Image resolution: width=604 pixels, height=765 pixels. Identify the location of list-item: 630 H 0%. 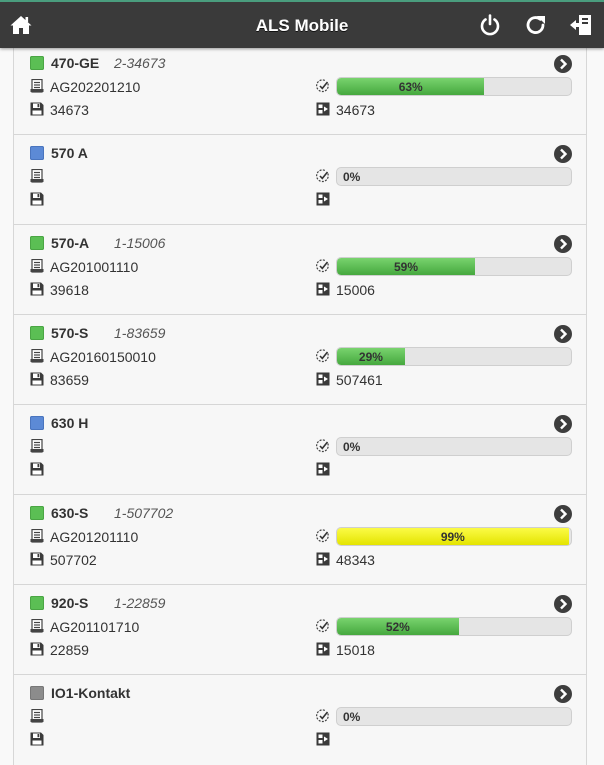
(300, 450).